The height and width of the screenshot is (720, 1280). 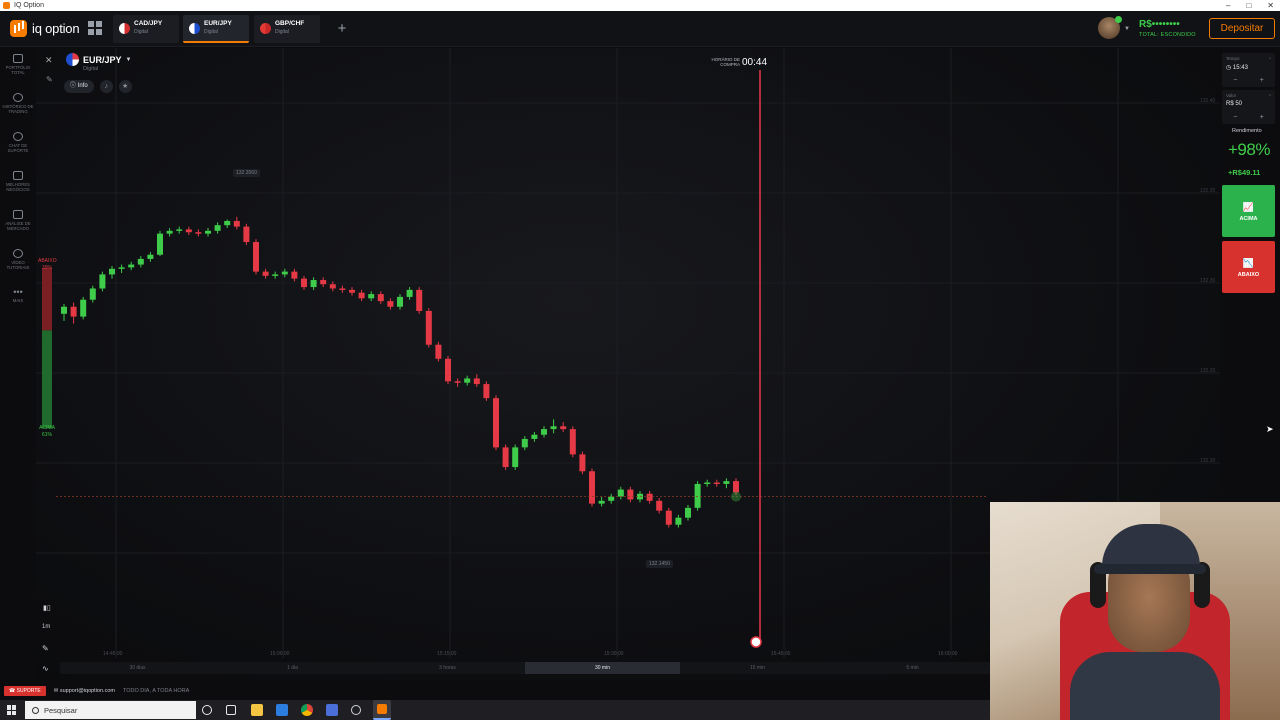 What do you see at coordinates (106, 86) in the screenshot?
I see `bell-icon: ♪` at bounding box center [106, 86].